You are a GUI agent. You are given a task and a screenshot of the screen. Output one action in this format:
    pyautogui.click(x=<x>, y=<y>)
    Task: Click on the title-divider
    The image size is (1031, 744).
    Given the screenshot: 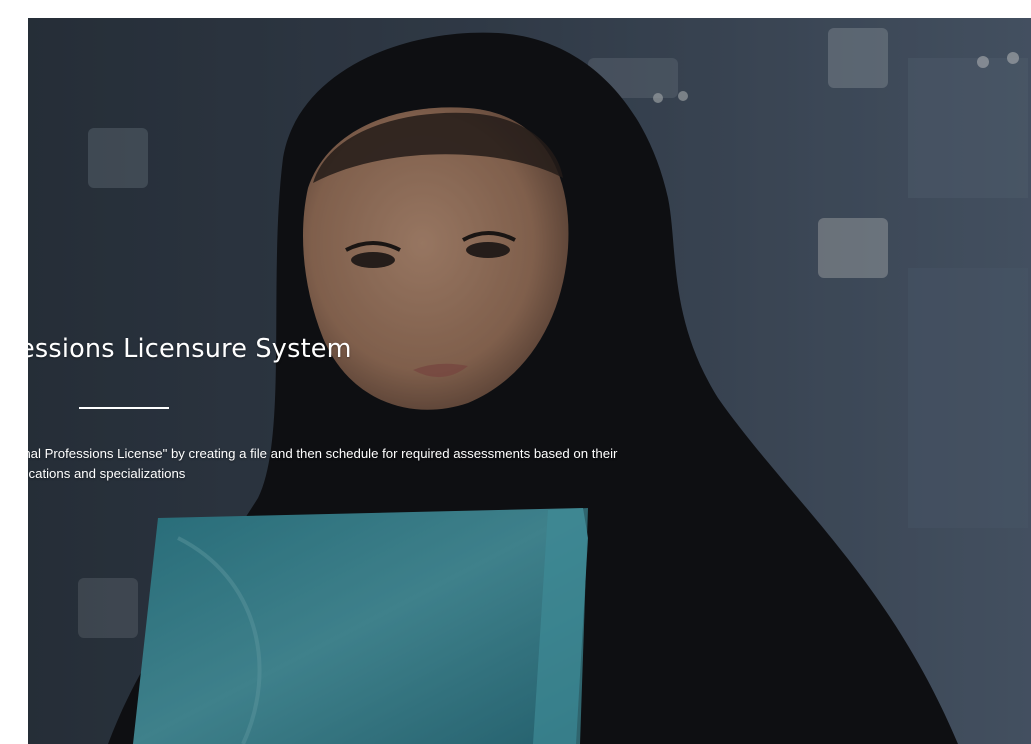 What is the action you would take?
    pyautogui.click(x=124, y=408)
    